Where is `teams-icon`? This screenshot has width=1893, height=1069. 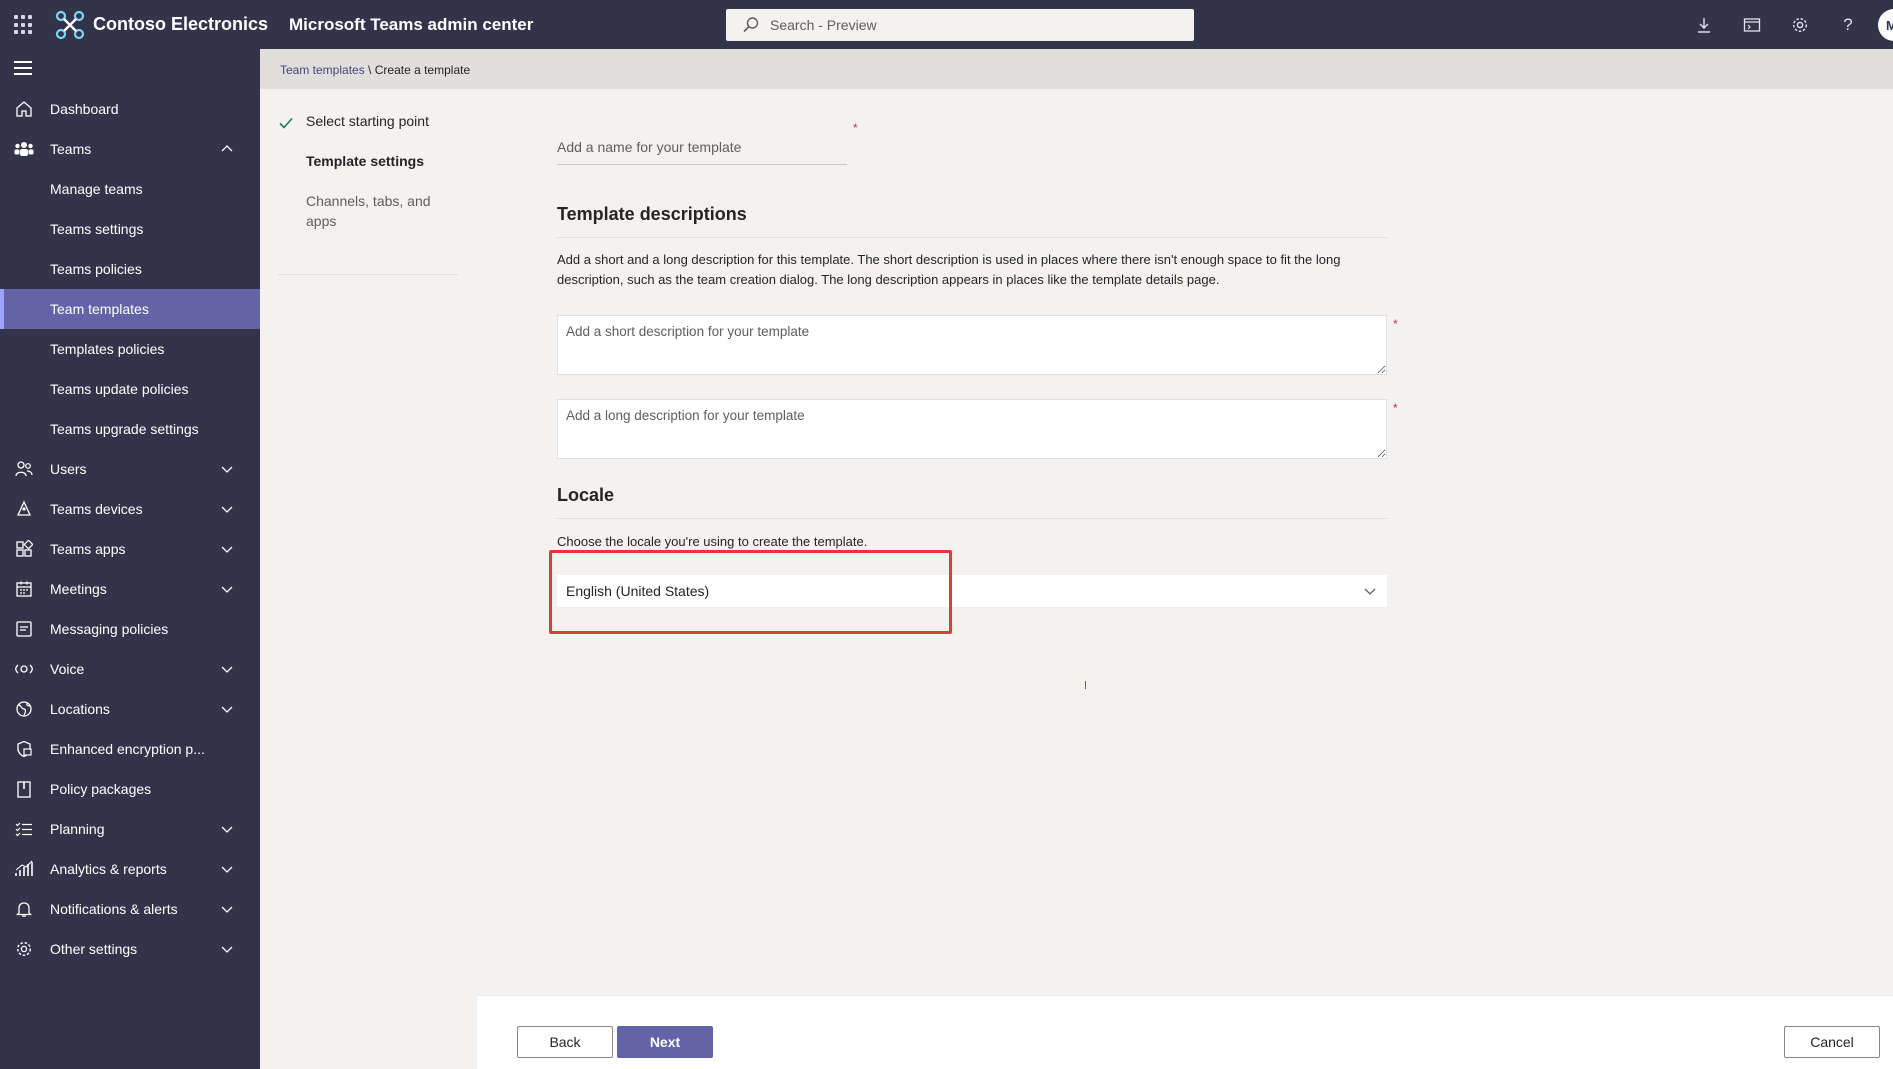
teams-icon is located at coordinates (24, 149).